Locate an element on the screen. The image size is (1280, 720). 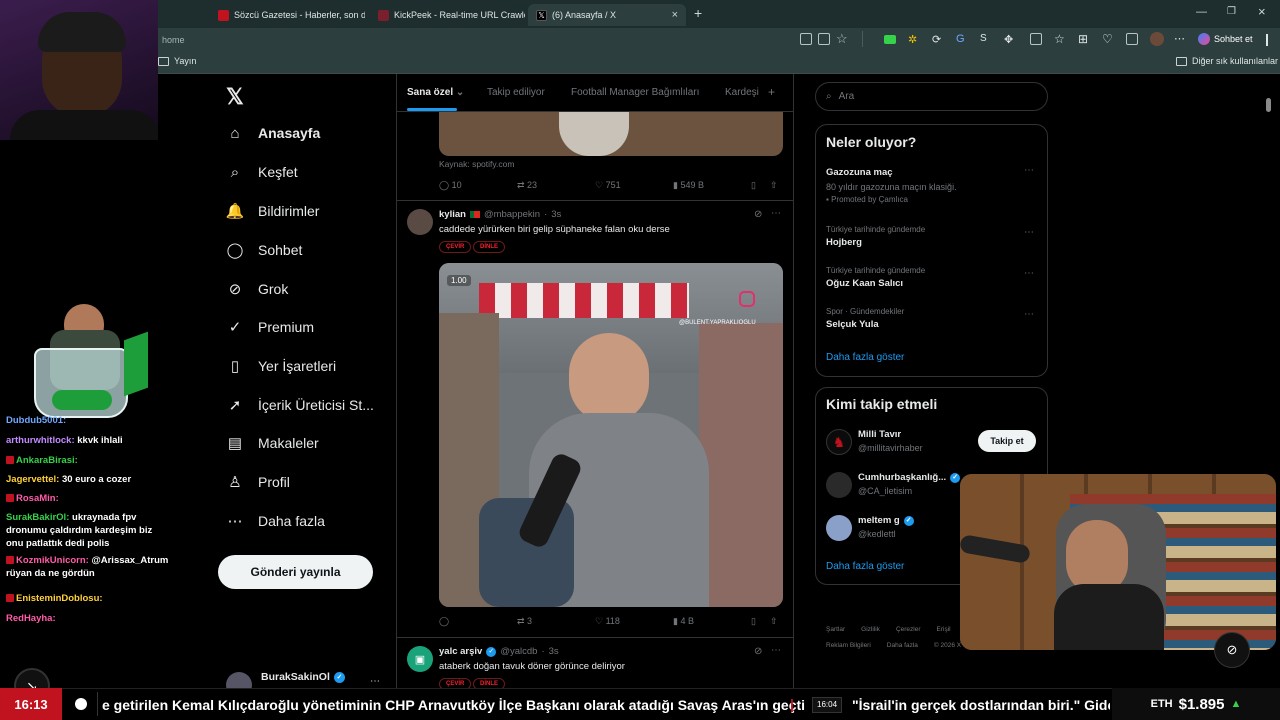
url-field: home is located at coordinates (478, 40).